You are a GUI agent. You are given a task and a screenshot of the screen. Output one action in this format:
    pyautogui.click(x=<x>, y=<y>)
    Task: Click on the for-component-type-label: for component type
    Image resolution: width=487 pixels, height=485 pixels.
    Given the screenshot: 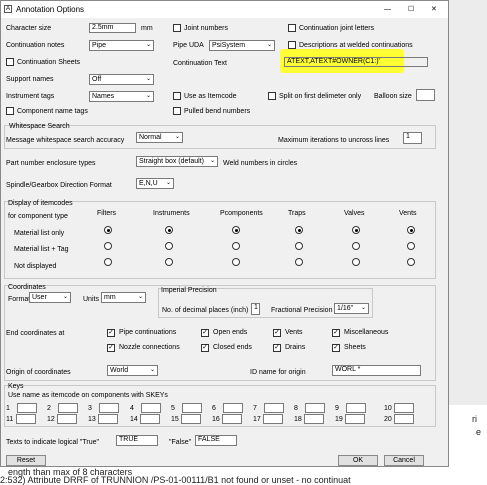 What is the action you would take?
    pyautogui.click(x=38, y=216)
    